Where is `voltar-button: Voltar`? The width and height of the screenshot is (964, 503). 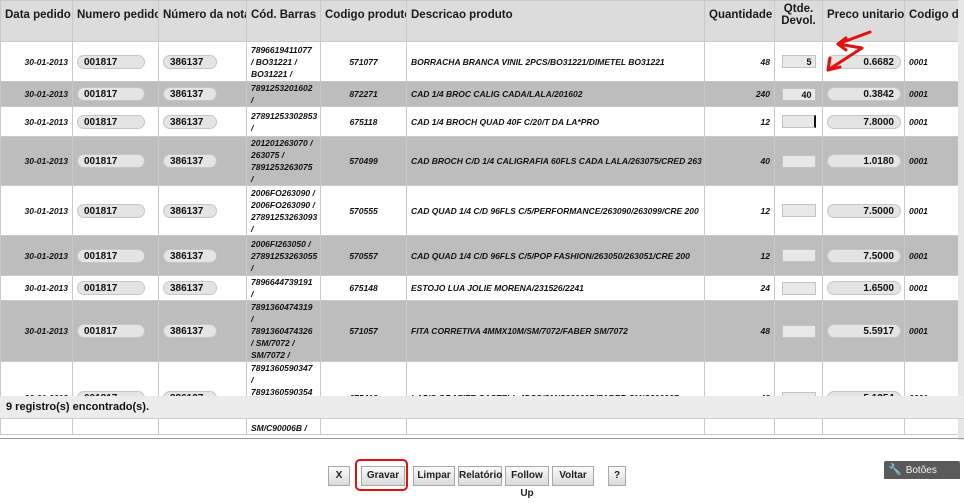 voltar-button: Voltar is located at coordinates (573, 476).